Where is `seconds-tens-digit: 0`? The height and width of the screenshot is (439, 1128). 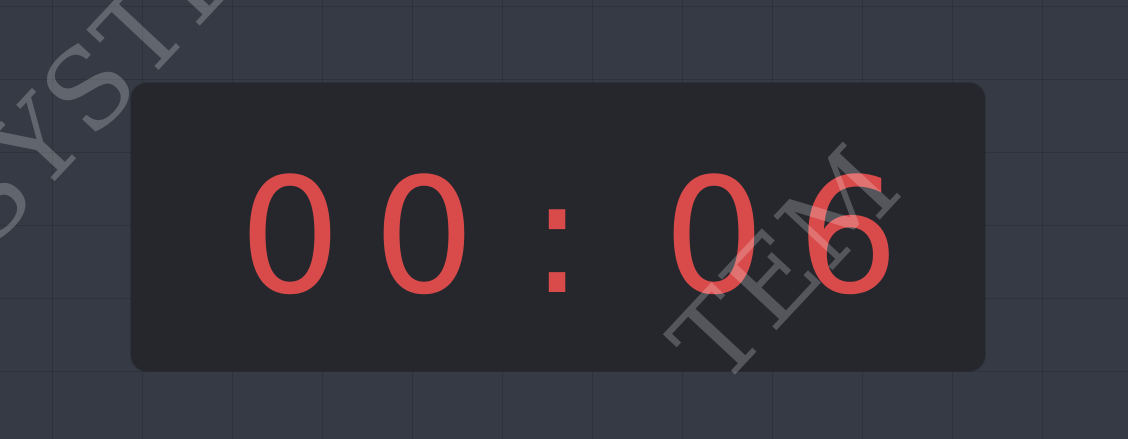
seconds-tens-digit: 0 is located at coordinates (714, 236).